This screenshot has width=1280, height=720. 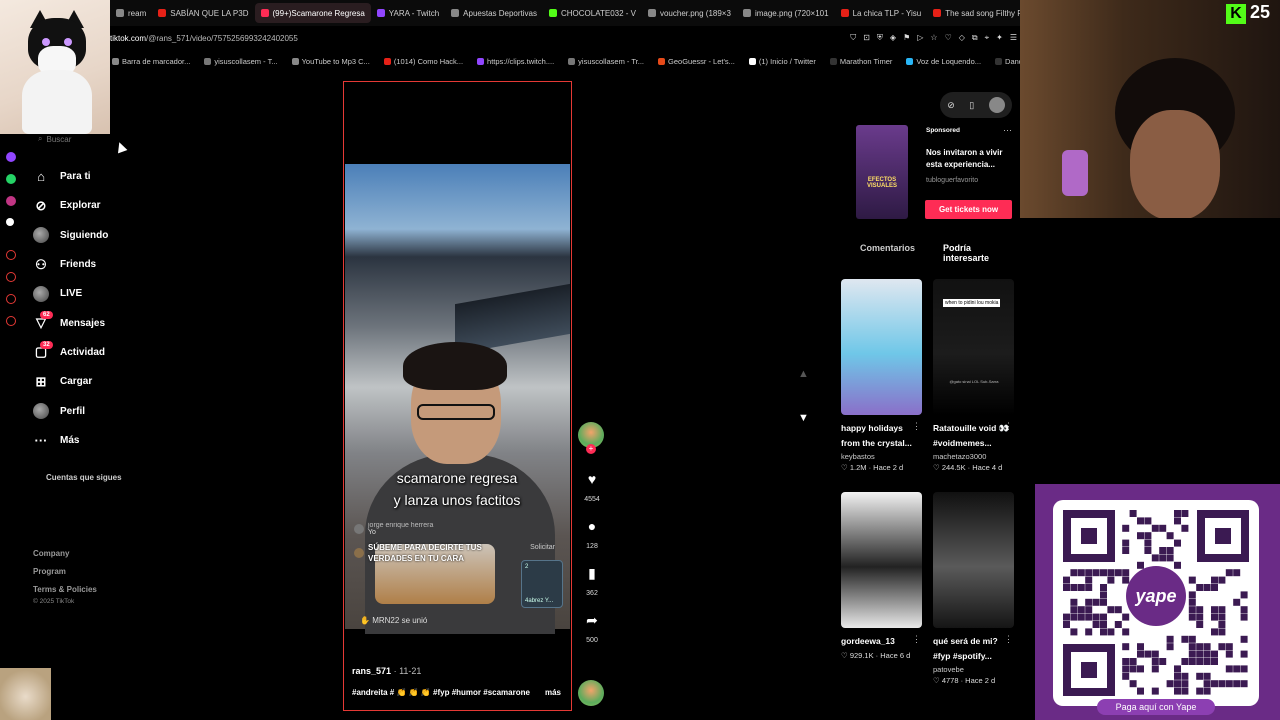 I want to click on video-card: ⋮ gordeewa_13 ♡ 929.1K · Hace 6 d, so click(x=882, y=576).